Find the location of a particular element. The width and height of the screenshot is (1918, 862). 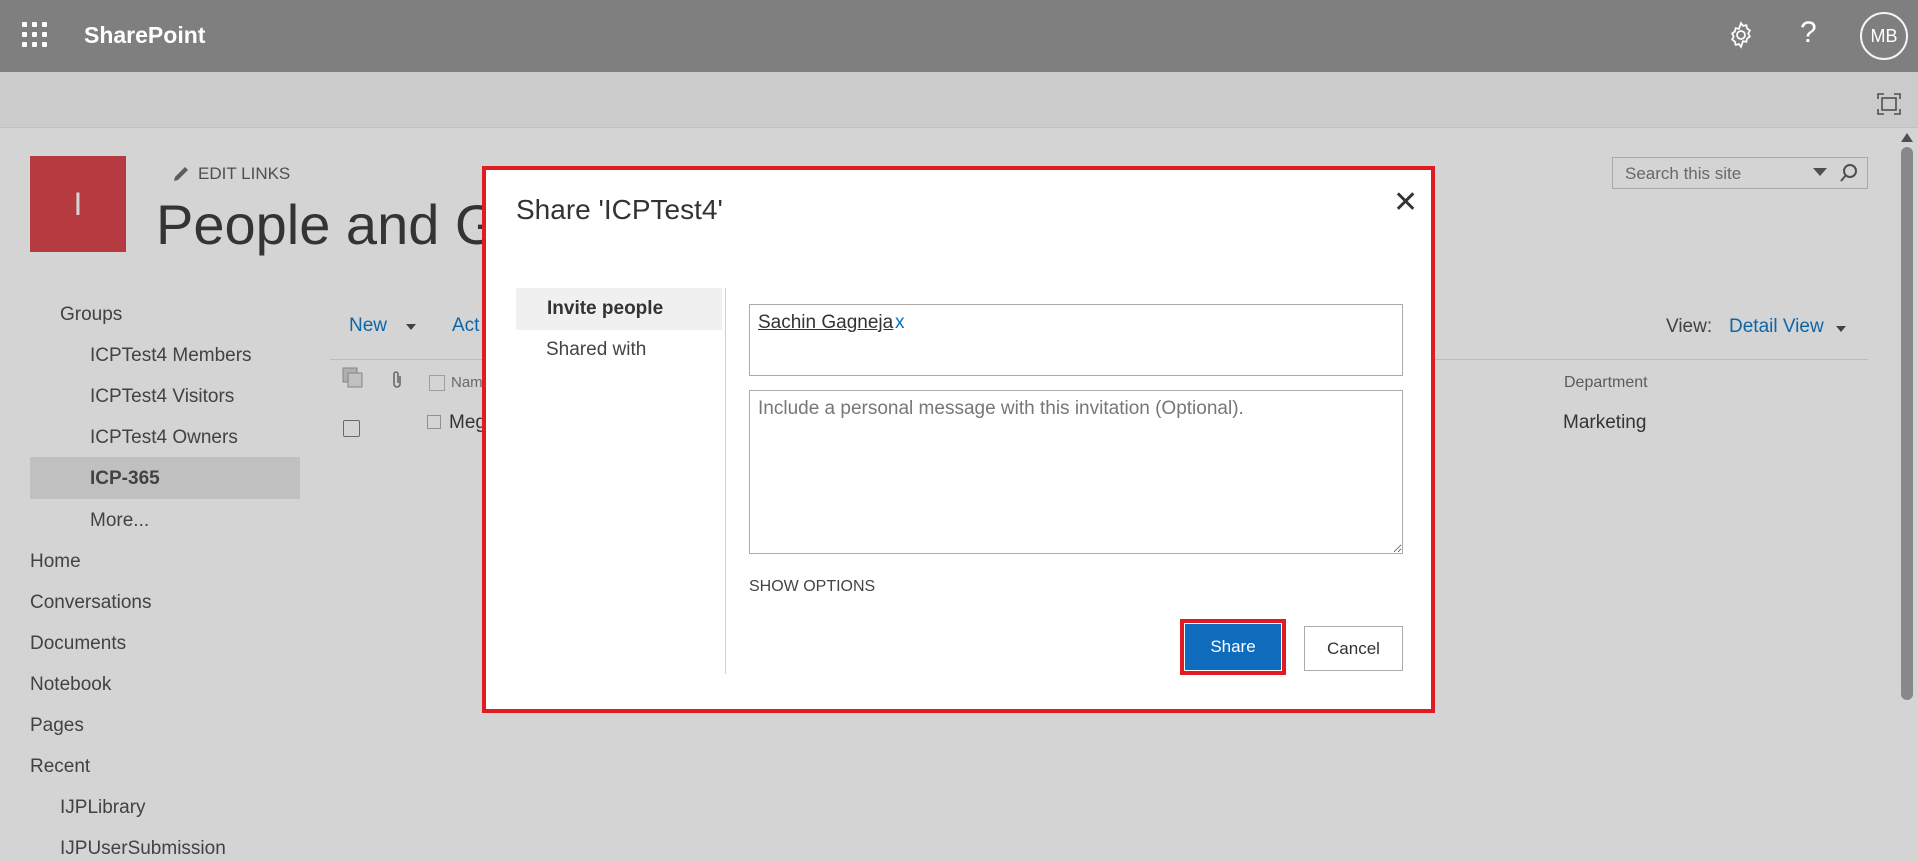

personal-message-field is located at coordinates (1076, 472).